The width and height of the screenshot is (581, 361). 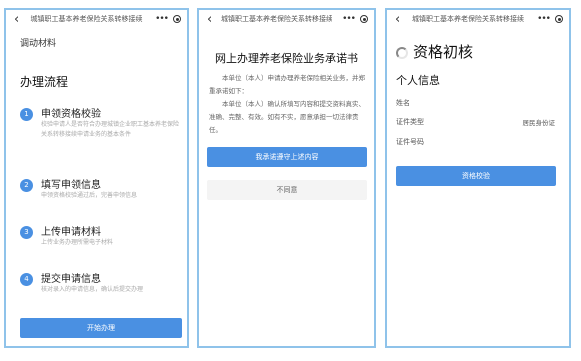 What do you see at coordinates (410, 142) in the screenshot?
I see `id-number-label: 证件号码` at bounding box center [410, 142].